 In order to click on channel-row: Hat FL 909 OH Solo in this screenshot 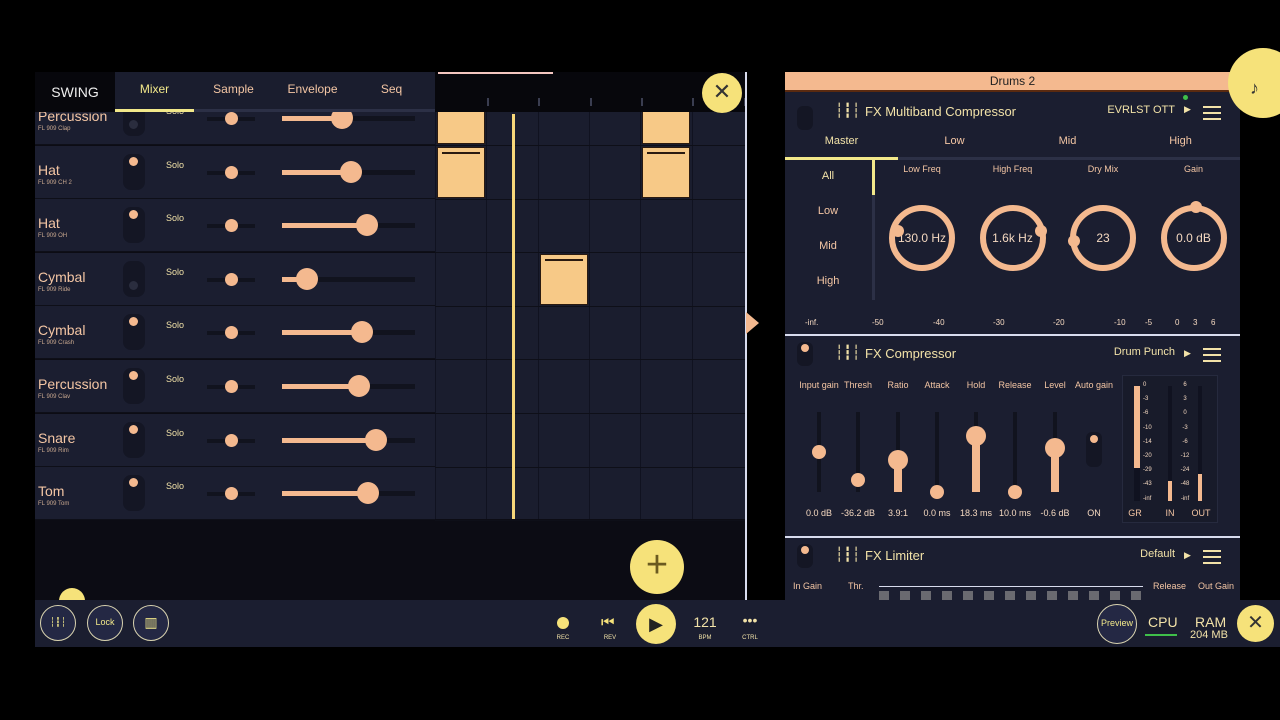, I will do `click(235, 226)`.